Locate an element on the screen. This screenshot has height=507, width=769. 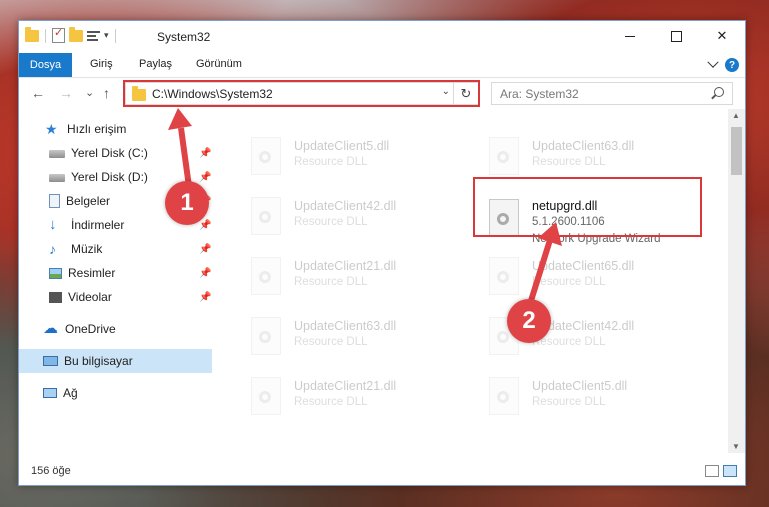
minimize-button is located at coordinates (630, 36).